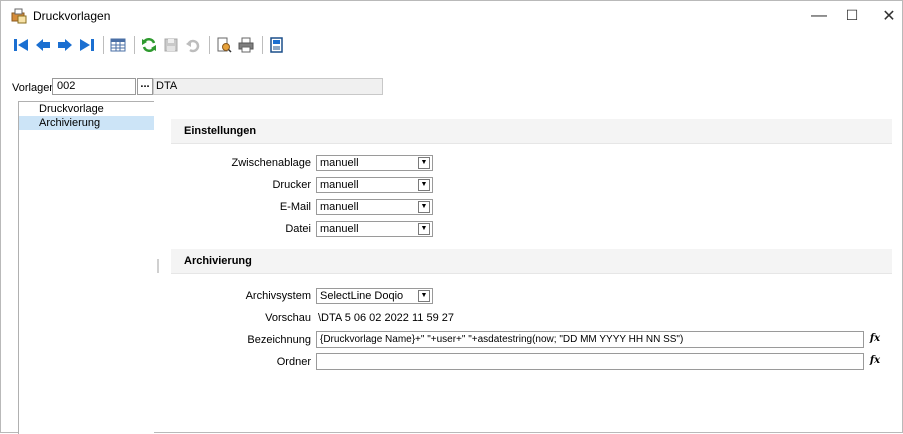 The height and width of the screenshot is (434, 903). I want to click on last-record-button, so click(87, 45).